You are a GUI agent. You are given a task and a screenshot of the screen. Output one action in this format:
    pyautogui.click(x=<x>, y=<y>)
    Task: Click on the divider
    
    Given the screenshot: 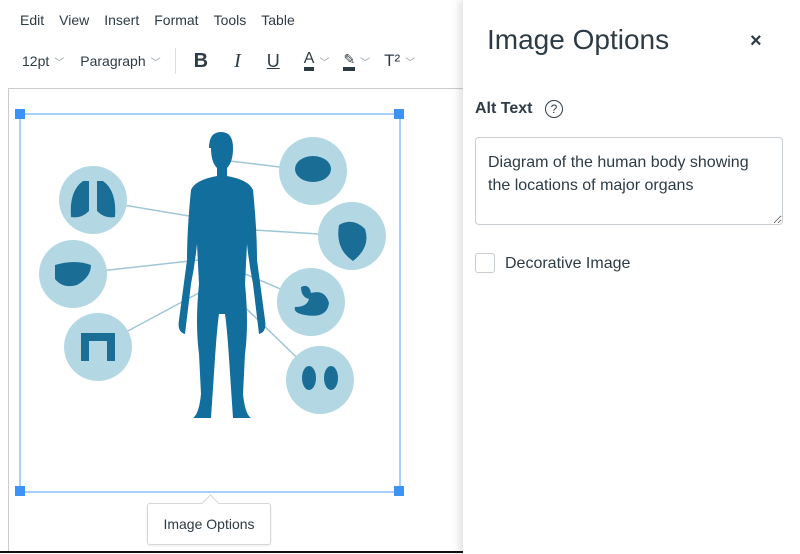 What is the action you would take?
    pyautogui.click(x=235, y=552)
    